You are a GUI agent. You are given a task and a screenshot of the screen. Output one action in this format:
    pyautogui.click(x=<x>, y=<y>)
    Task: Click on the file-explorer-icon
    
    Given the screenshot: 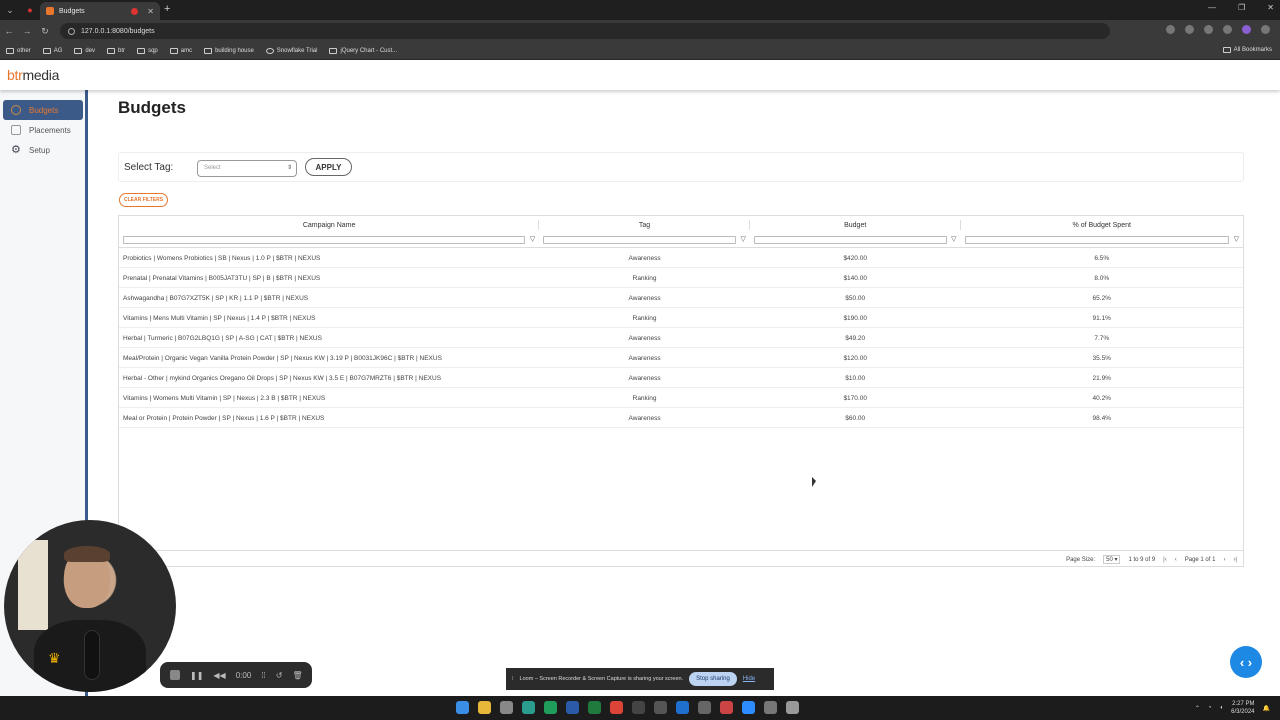 What is the action you would take?
    pyautogui.click(x=484, y=707)
    